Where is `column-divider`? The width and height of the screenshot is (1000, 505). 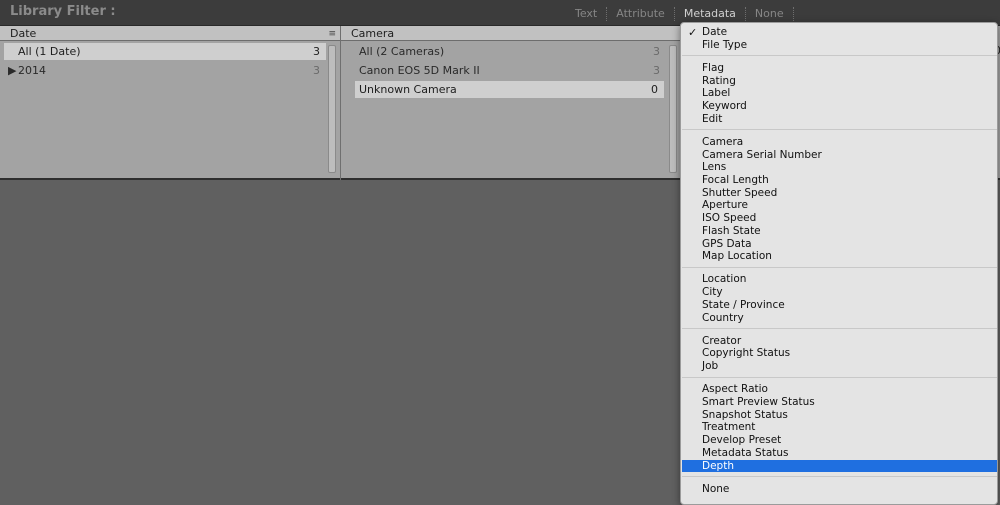
column-divider is located at coordinates (340, 103).